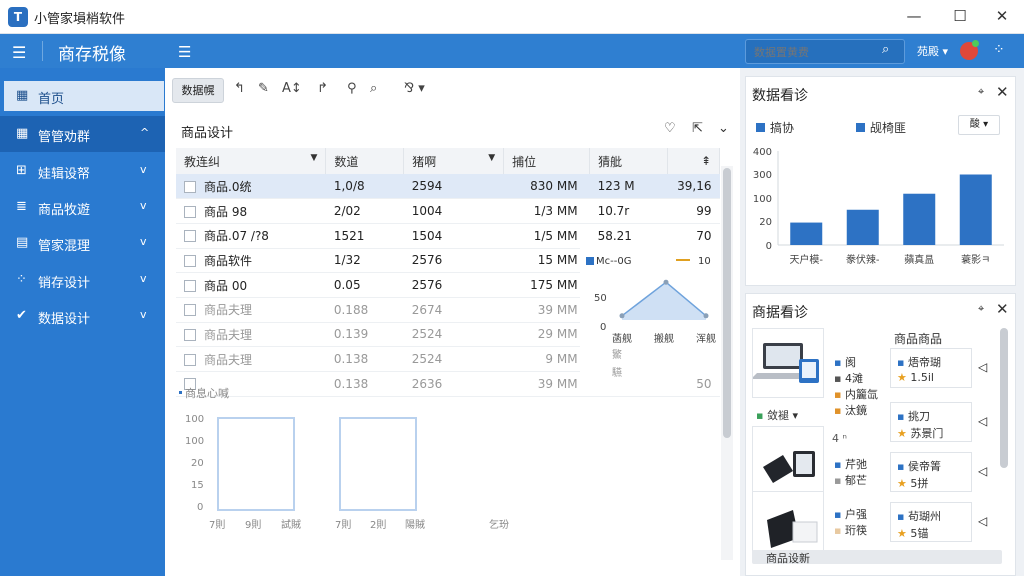  What do you see at coordinates (82, 134) in the screenshot?
I see `sidebar-item-management: ▦ 管管劝群 ^` at bounding box center [82, 134].